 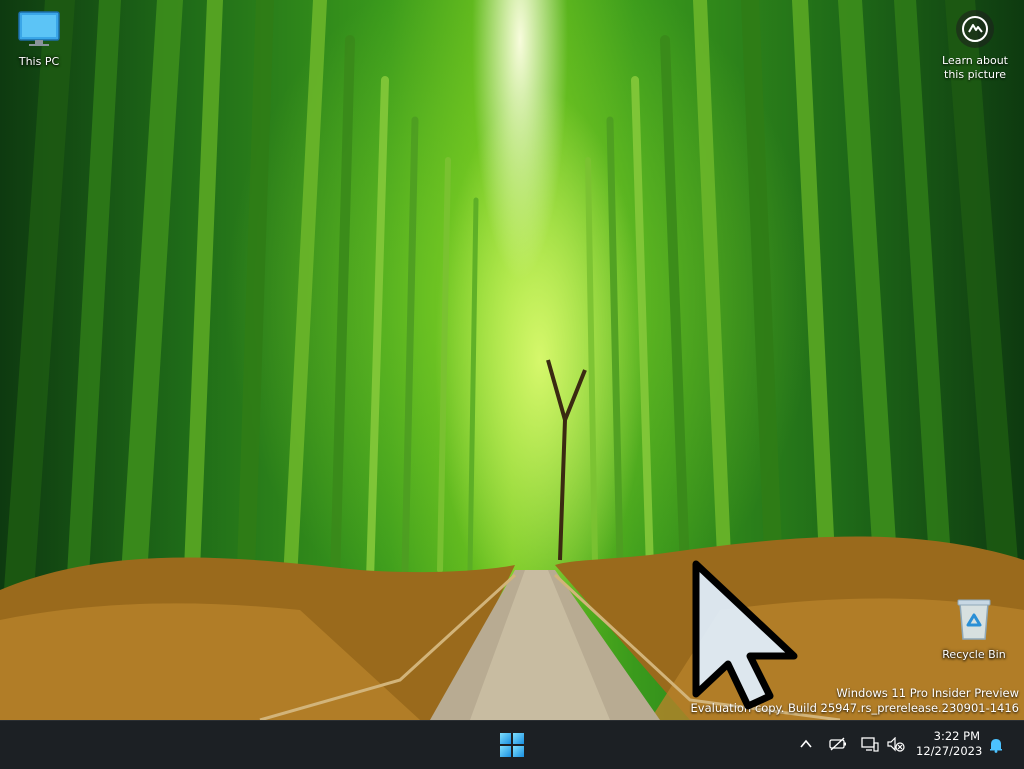 I want to click on learn-about-picture-button: Learn about this picture, so click(x=975, y=46).